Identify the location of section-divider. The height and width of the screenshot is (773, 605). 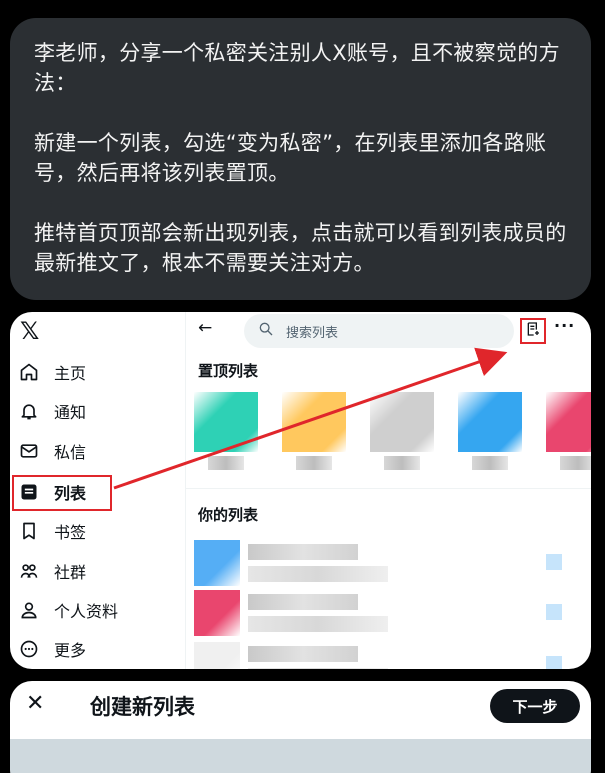
(388, 488).